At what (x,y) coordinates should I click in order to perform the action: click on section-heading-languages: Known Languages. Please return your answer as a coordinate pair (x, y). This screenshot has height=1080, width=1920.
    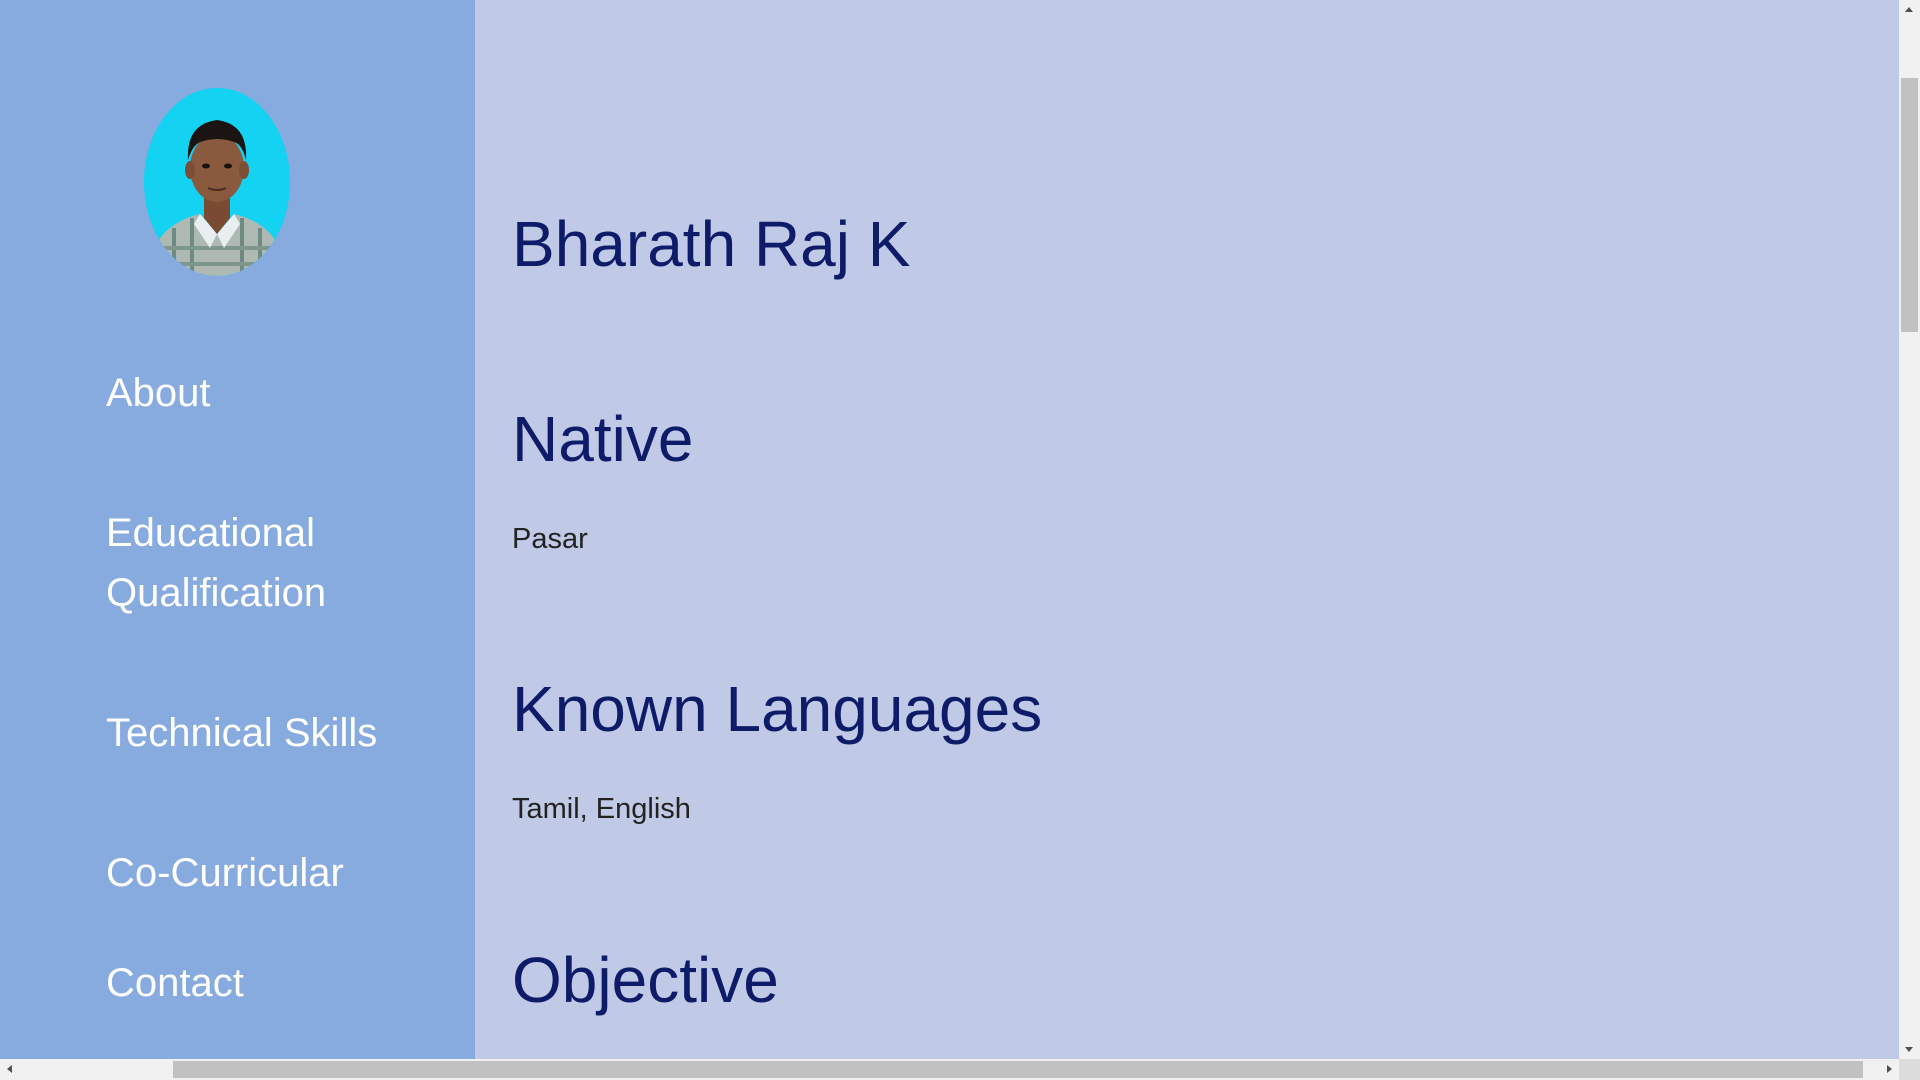
    Looking at the image, I should click on (777, 709).